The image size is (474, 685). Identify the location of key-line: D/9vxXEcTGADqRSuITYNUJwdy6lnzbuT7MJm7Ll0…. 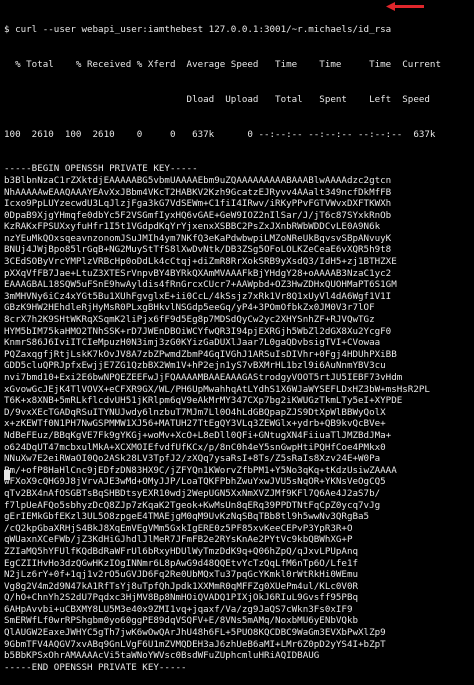
(195, 412).